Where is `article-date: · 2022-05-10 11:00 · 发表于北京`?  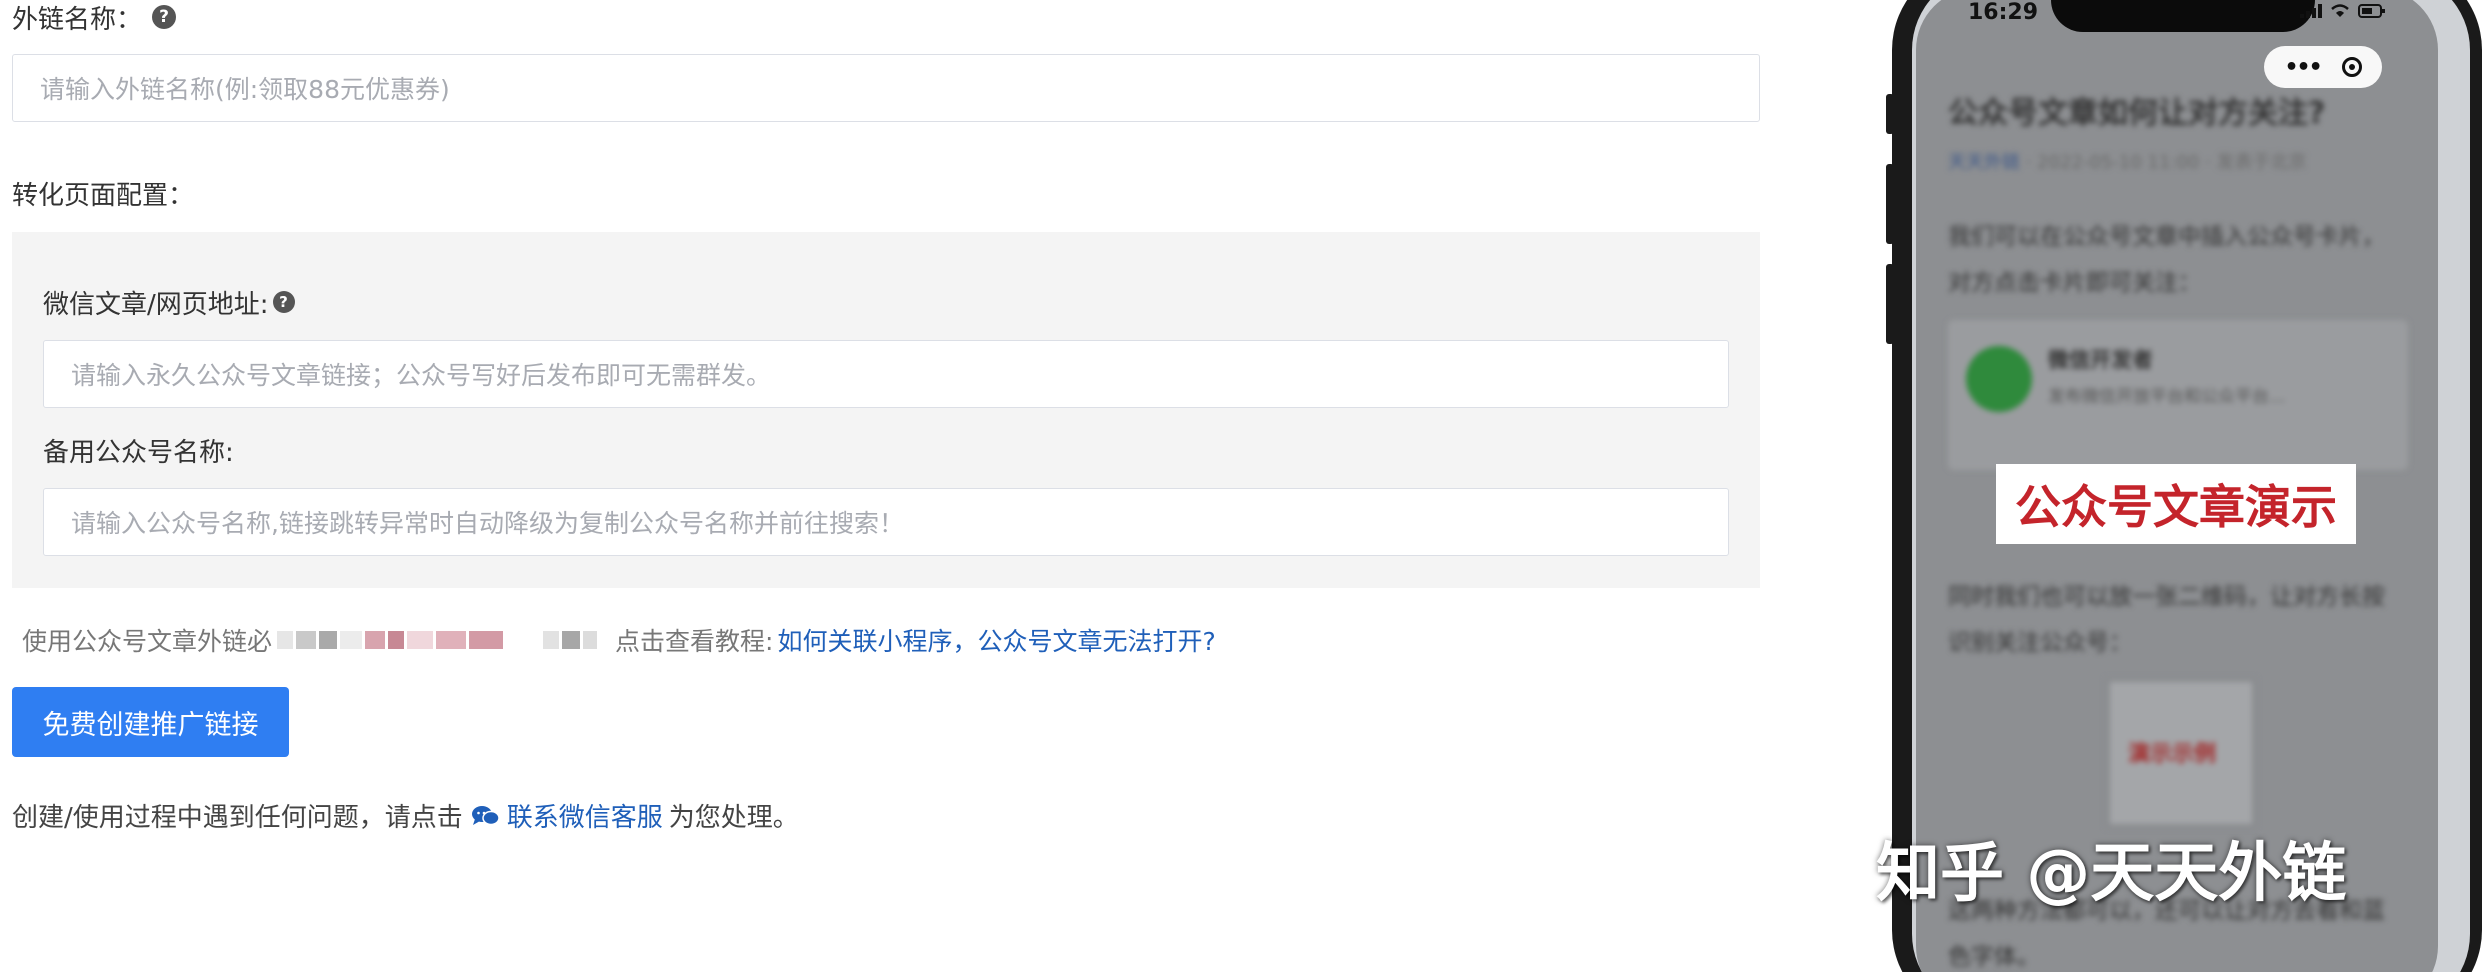 article-date: · 2022-05-10 11:00 · 发表于北京 is located at coordinates (2166, 162).